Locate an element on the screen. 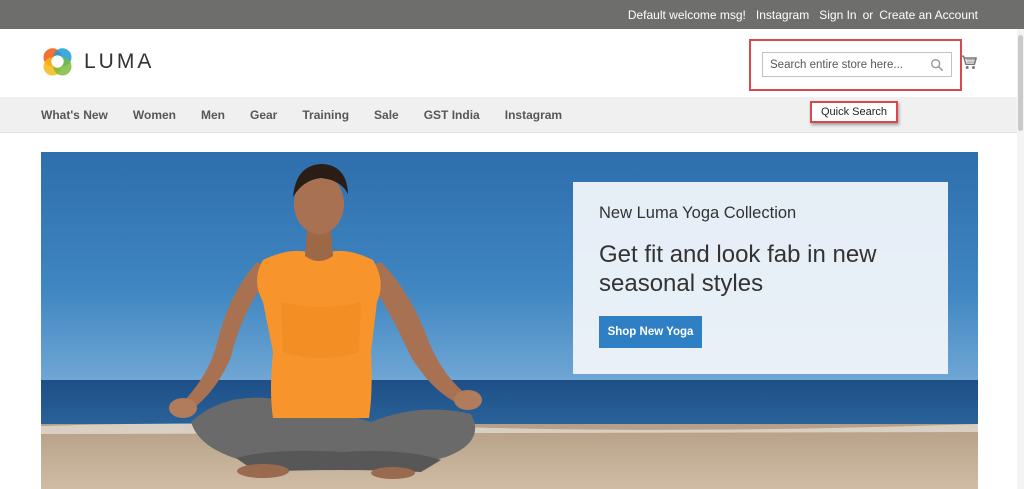 This screenshot has width=1024, height=489. scrollbar-thumb is located at coordinates (1020, 83).